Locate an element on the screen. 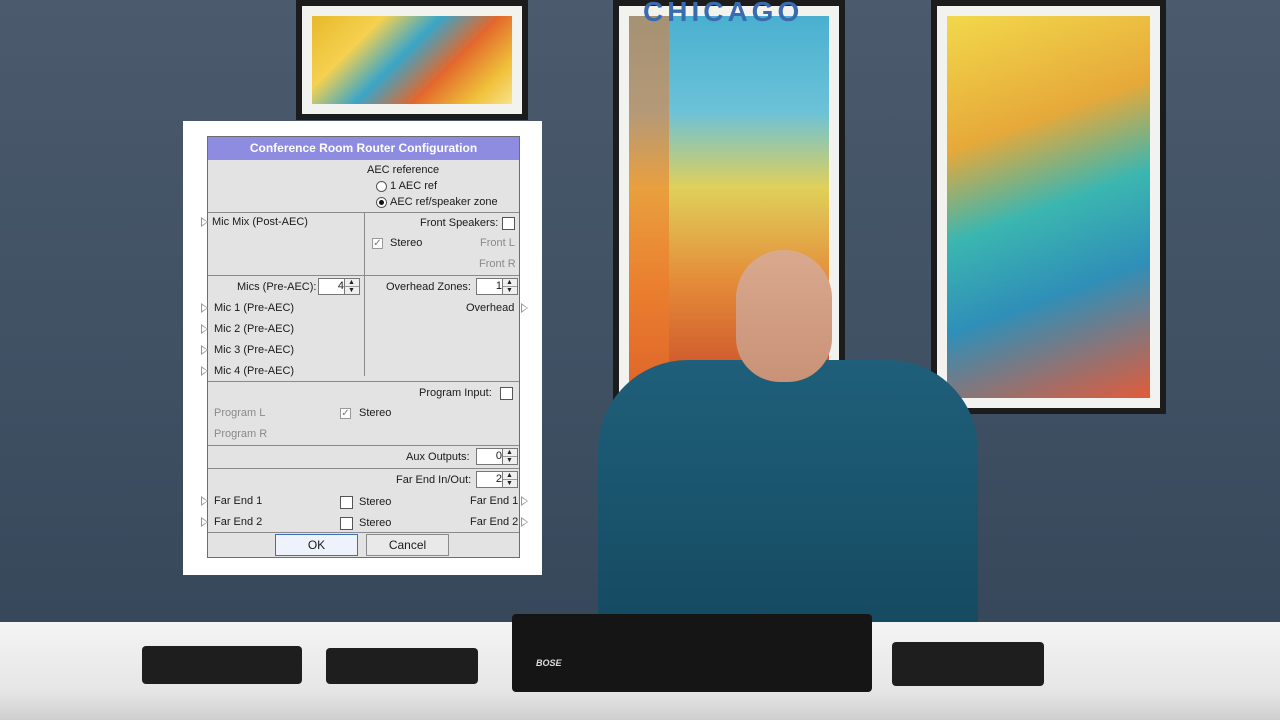  dsp-processor-device: BOSE is located at coordinates (692, 653).